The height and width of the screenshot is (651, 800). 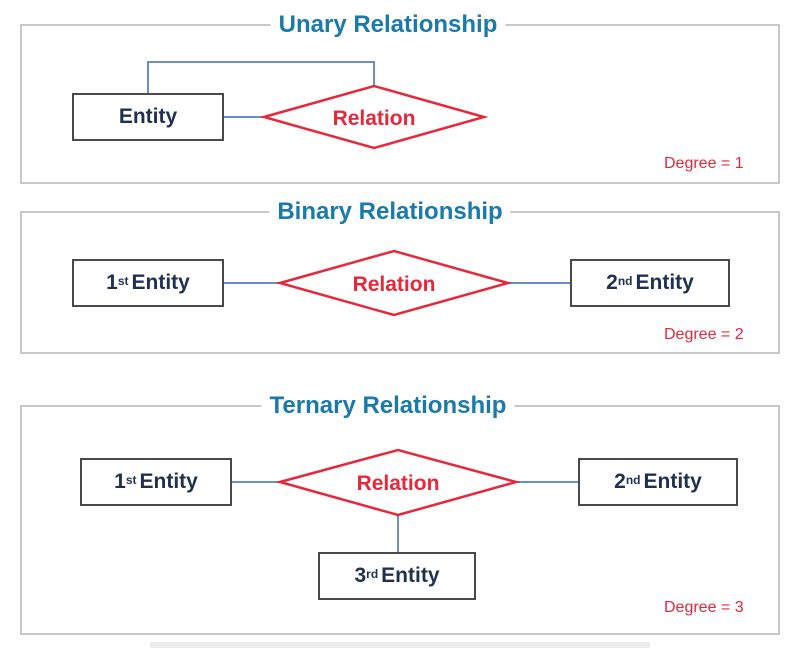 I want to click on ternary-entity-3-num: 3, so click(x=360, y=575).